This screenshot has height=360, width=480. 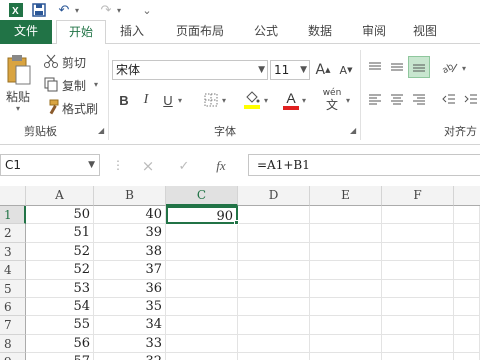 I want to click on align-right-icon, so click(x=419, y=99).